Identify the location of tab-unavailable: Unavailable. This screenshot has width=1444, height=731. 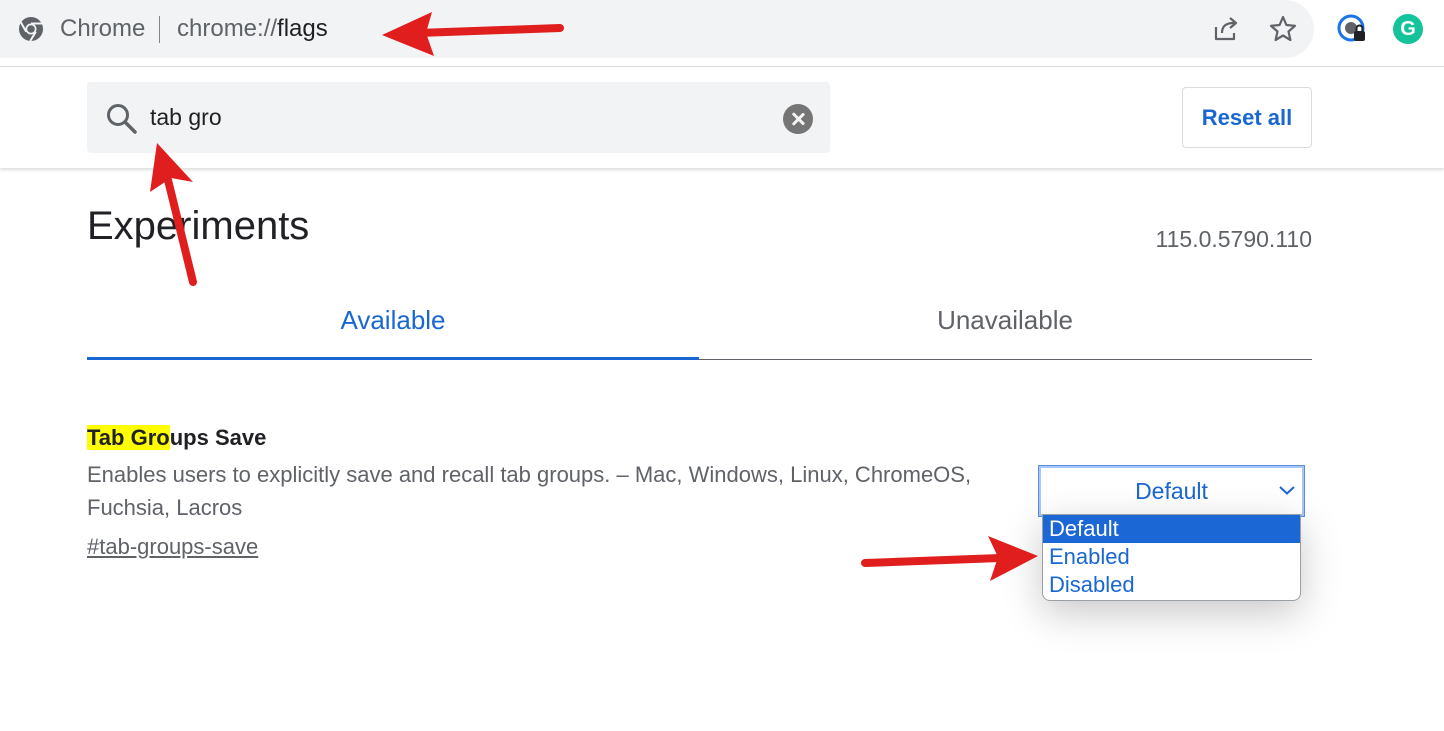
(1005, 325).